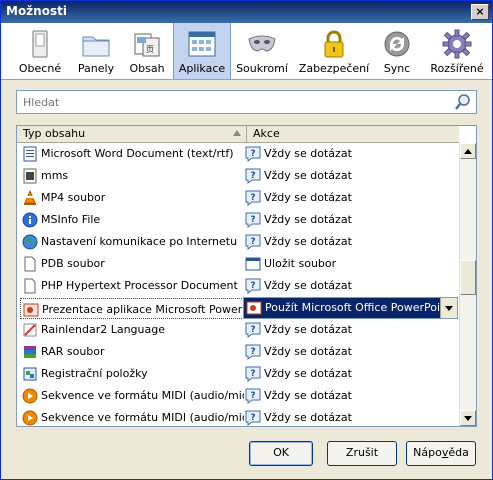 The height and width of the screenshot is (480, 493). Describe the element at coordinates (237, 198) in the screenshot. I see `table-row: MP4 soubor ? Vždy se dotázat` at that location.